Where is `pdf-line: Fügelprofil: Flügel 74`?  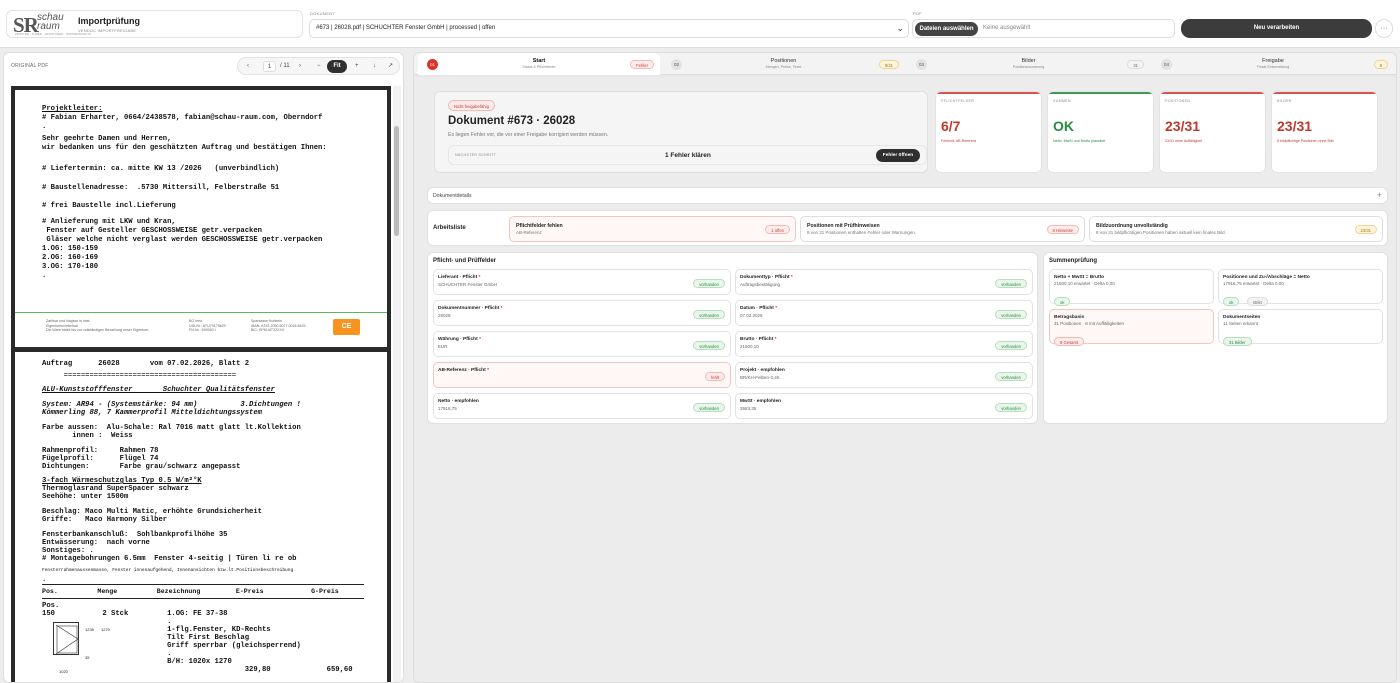 pdf-line: Fügelprofil: Flügel 74 is located at coordinates (100, 459).